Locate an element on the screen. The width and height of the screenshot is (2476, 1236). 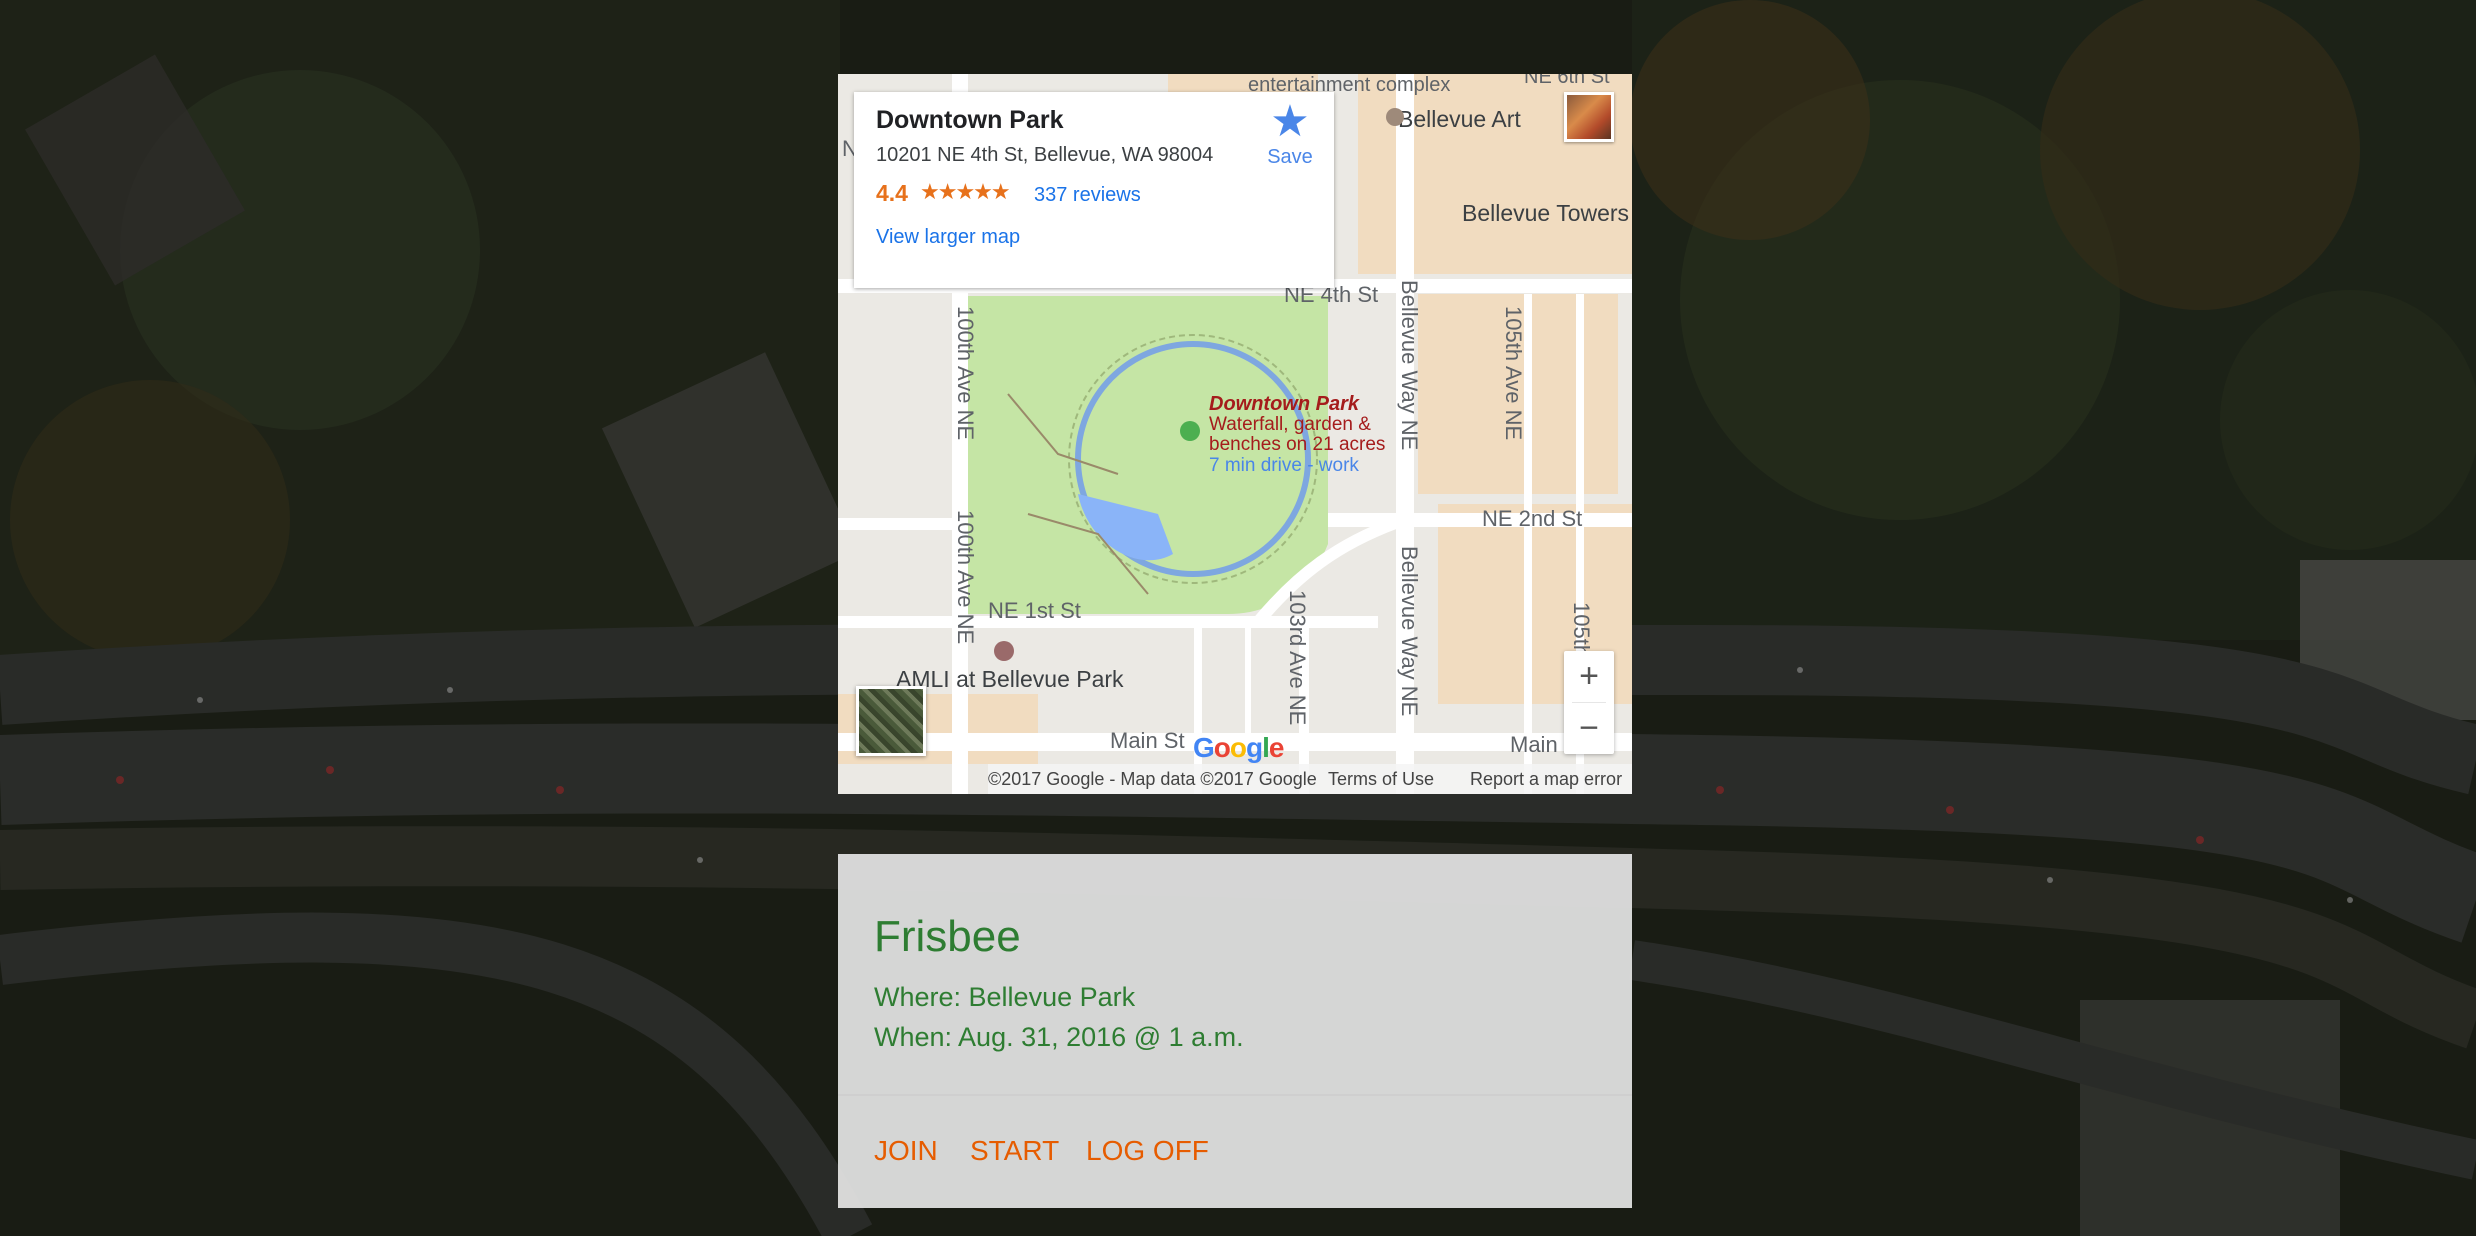
event-title: Frisbee is located at coordinates (947, 936).